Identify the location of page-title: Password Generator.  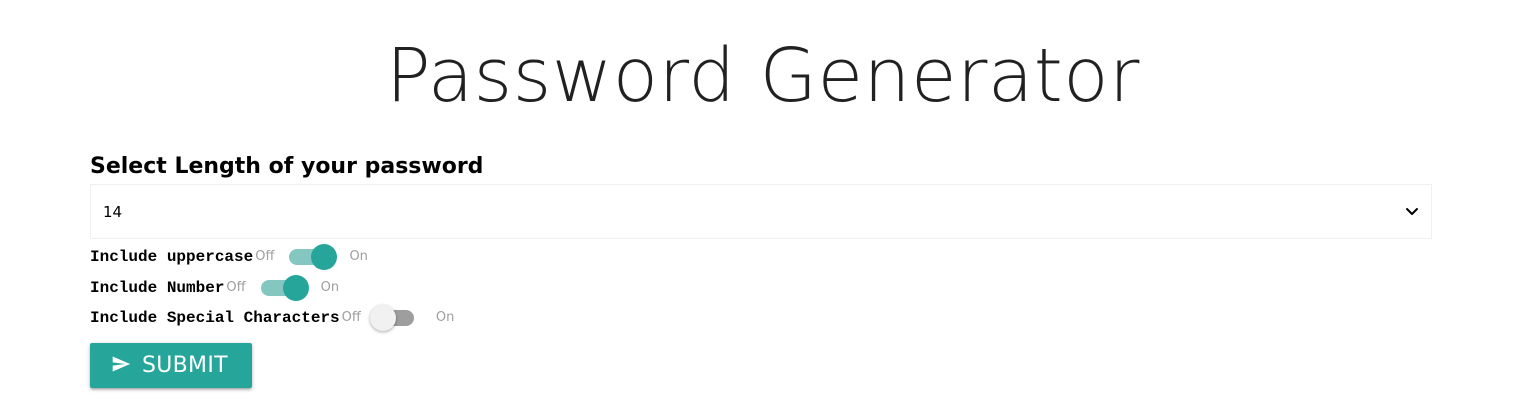
(763, 76).